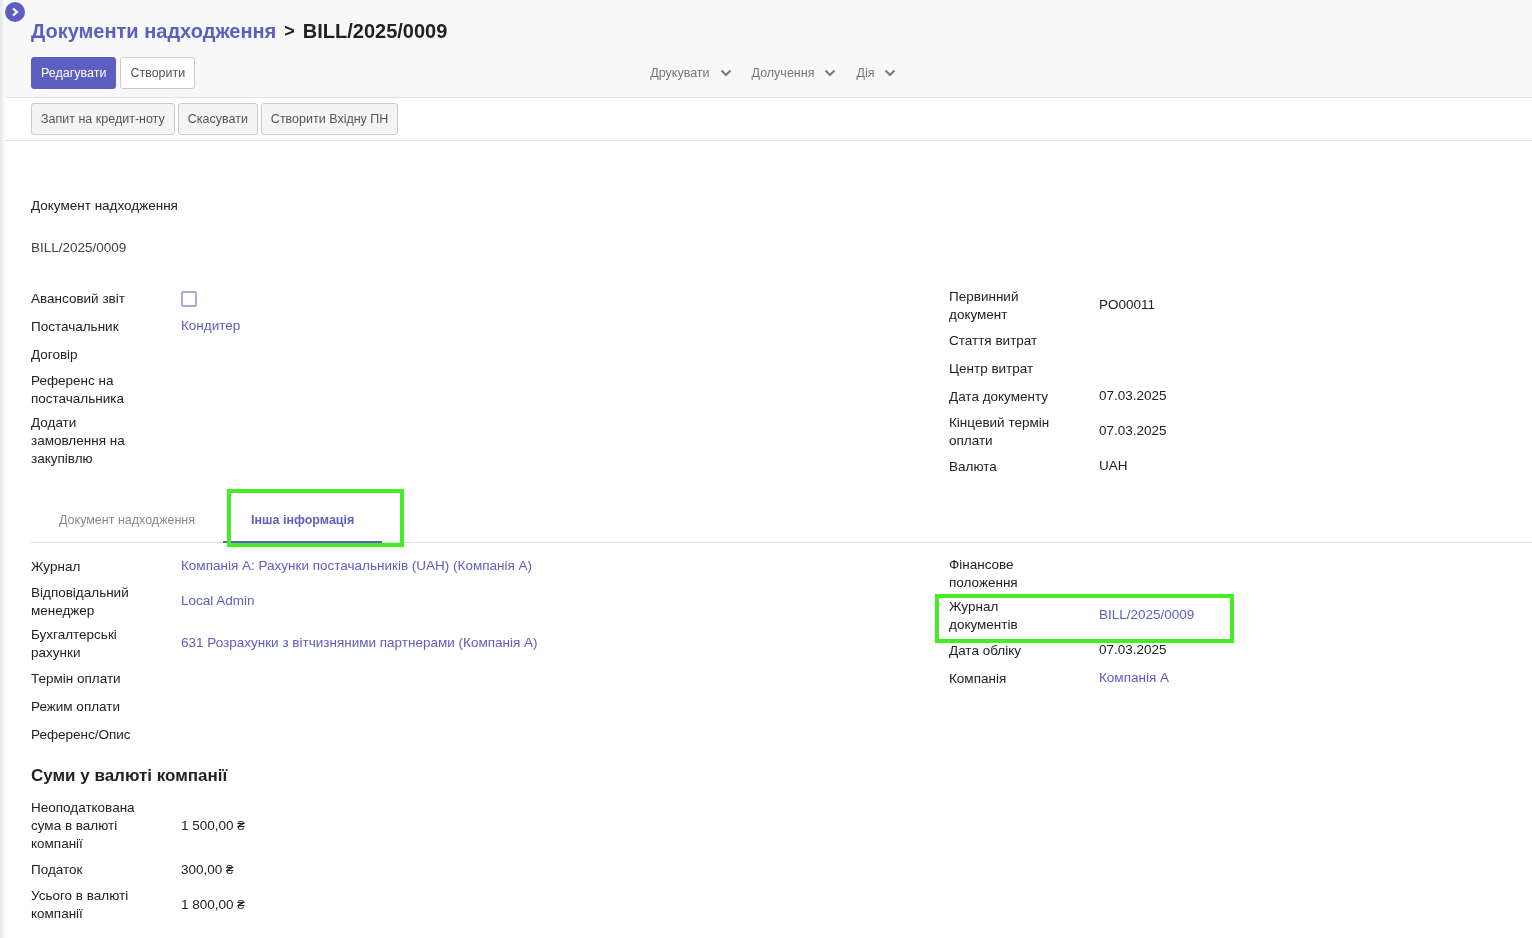 The height and width of the screenshot is (938, 1532). What do you see at coordinates (978, 678) in the screenshot?
I see `field-label: Компанія` at bounding box center [978, 678].